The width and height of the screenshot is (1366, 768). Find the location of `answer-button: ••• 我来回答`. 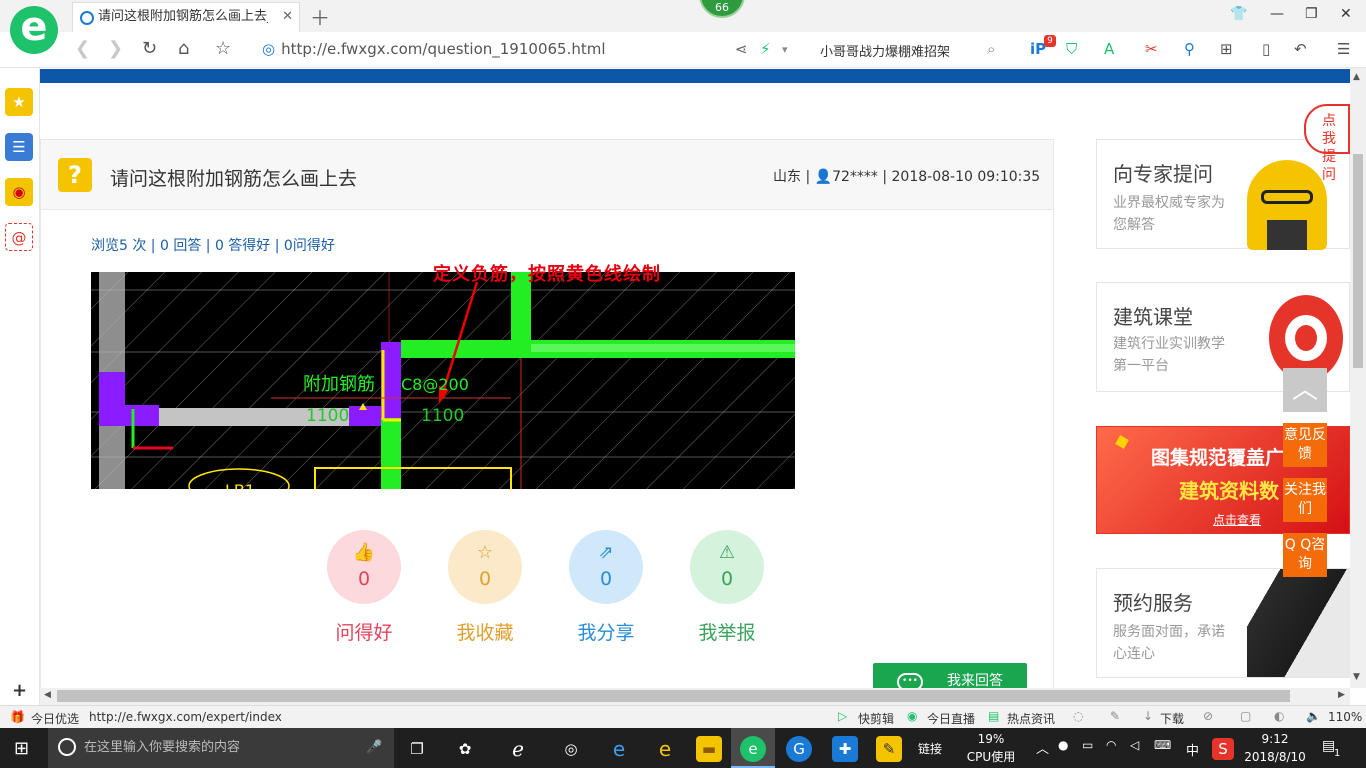

answer-button: ••• 我来回答 is located at coordinates (950, 676).